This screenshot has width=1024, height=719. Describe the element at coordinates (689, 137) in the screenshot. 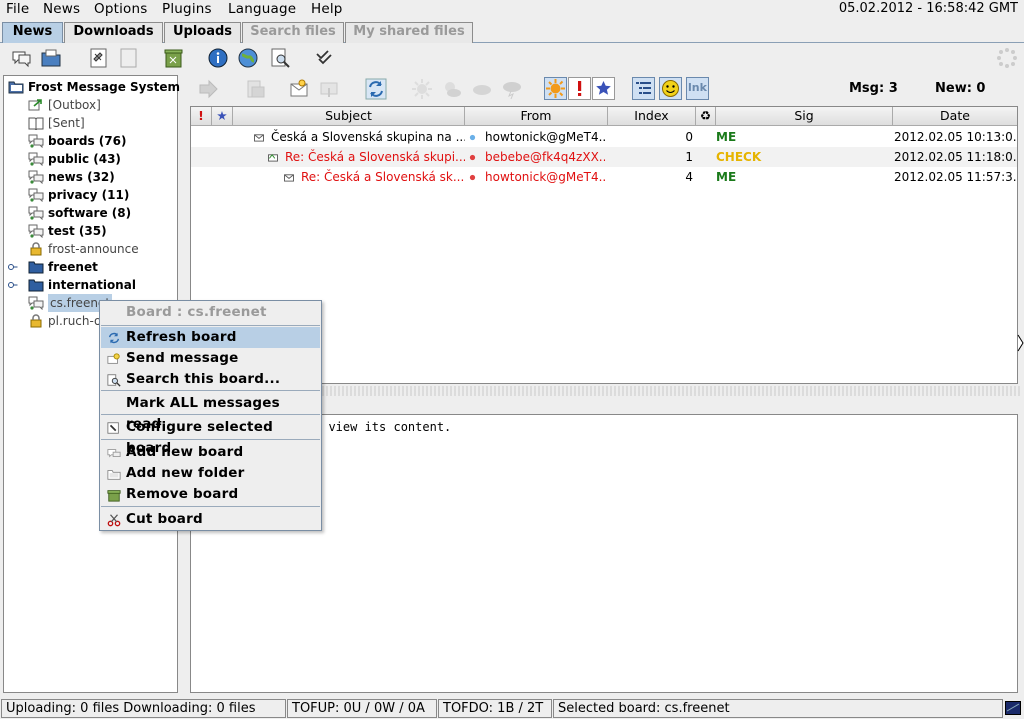

I see `message-index: 0` at that location.